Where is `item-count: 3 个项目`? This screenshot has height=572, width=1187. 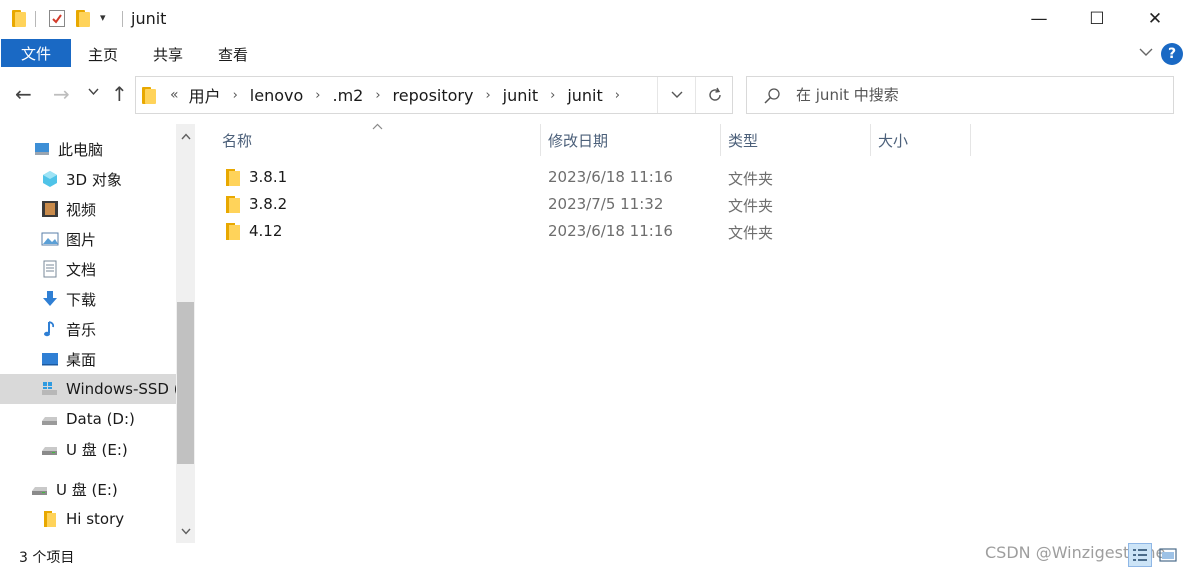
item-count: 3 个项目 is located at coordinates (47, 558).